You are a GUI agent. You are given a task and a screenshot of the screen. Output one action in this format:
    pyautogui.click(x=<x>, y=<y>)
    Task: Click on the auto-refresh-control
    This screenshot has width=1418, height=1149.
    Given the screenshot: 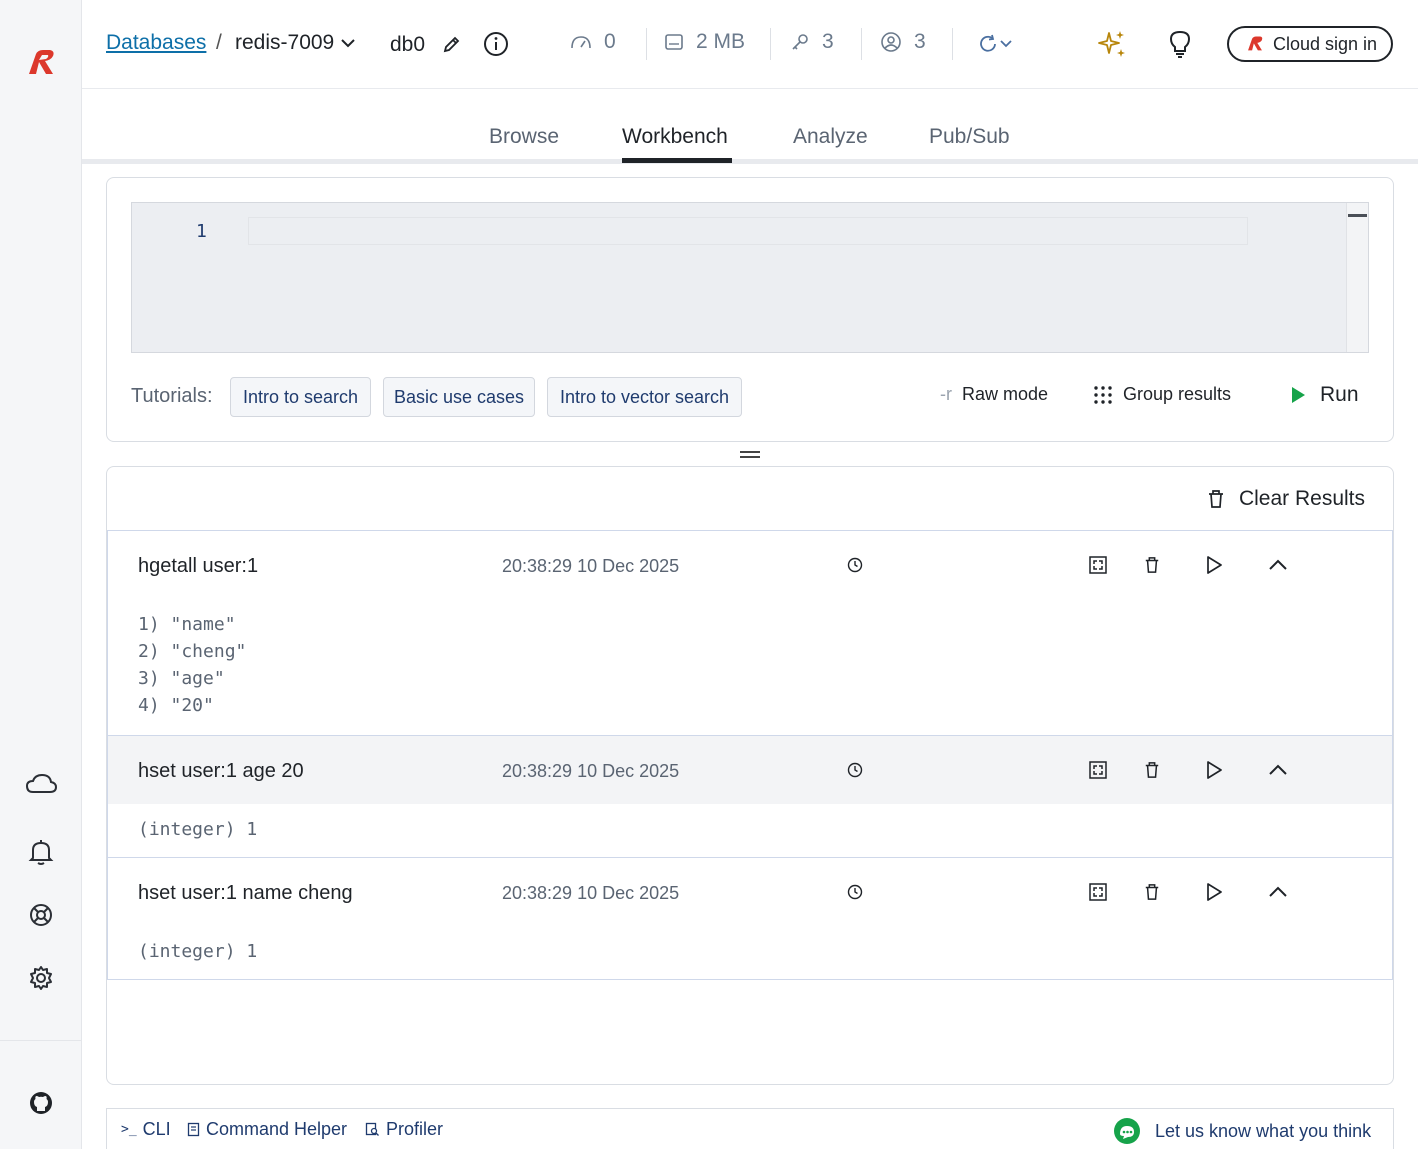 What is the action you would take?
    pyautogui.click(x=995, y=44)
    